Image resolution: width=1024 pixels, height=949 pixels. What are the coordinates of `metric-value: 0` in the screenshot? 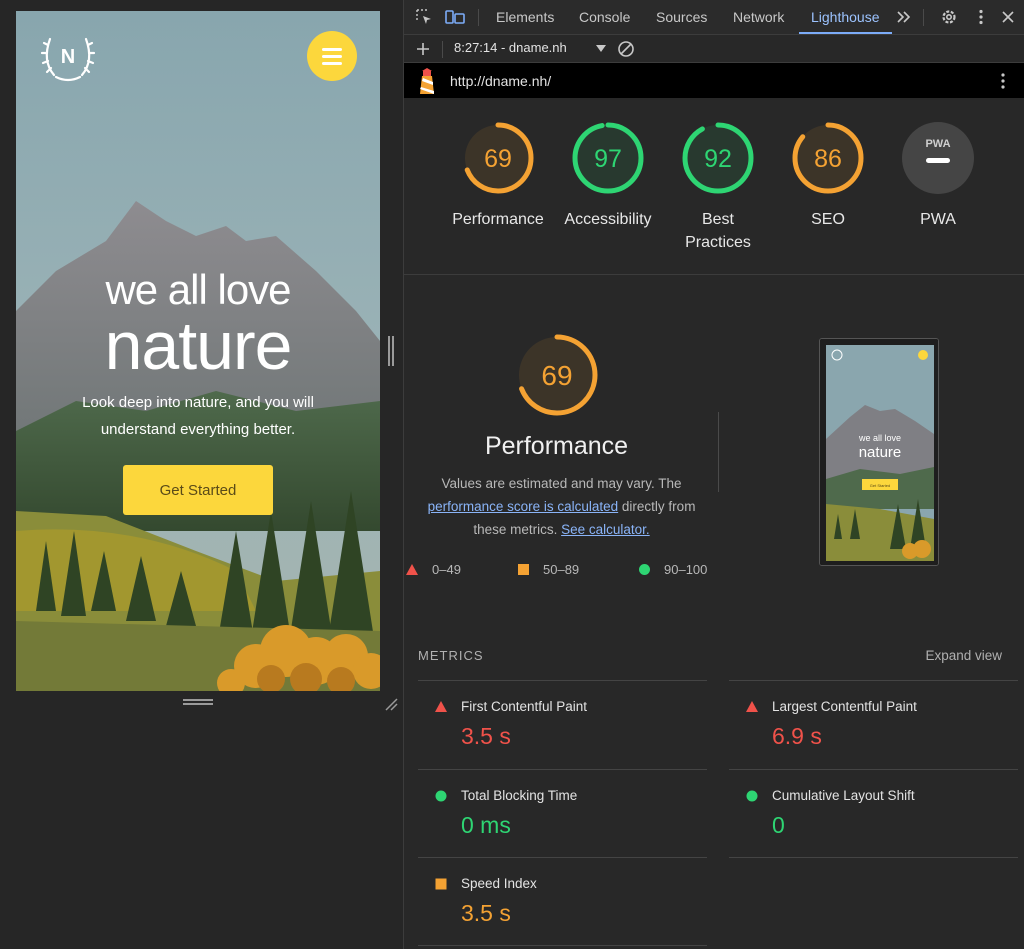 It's located at (778, 825).